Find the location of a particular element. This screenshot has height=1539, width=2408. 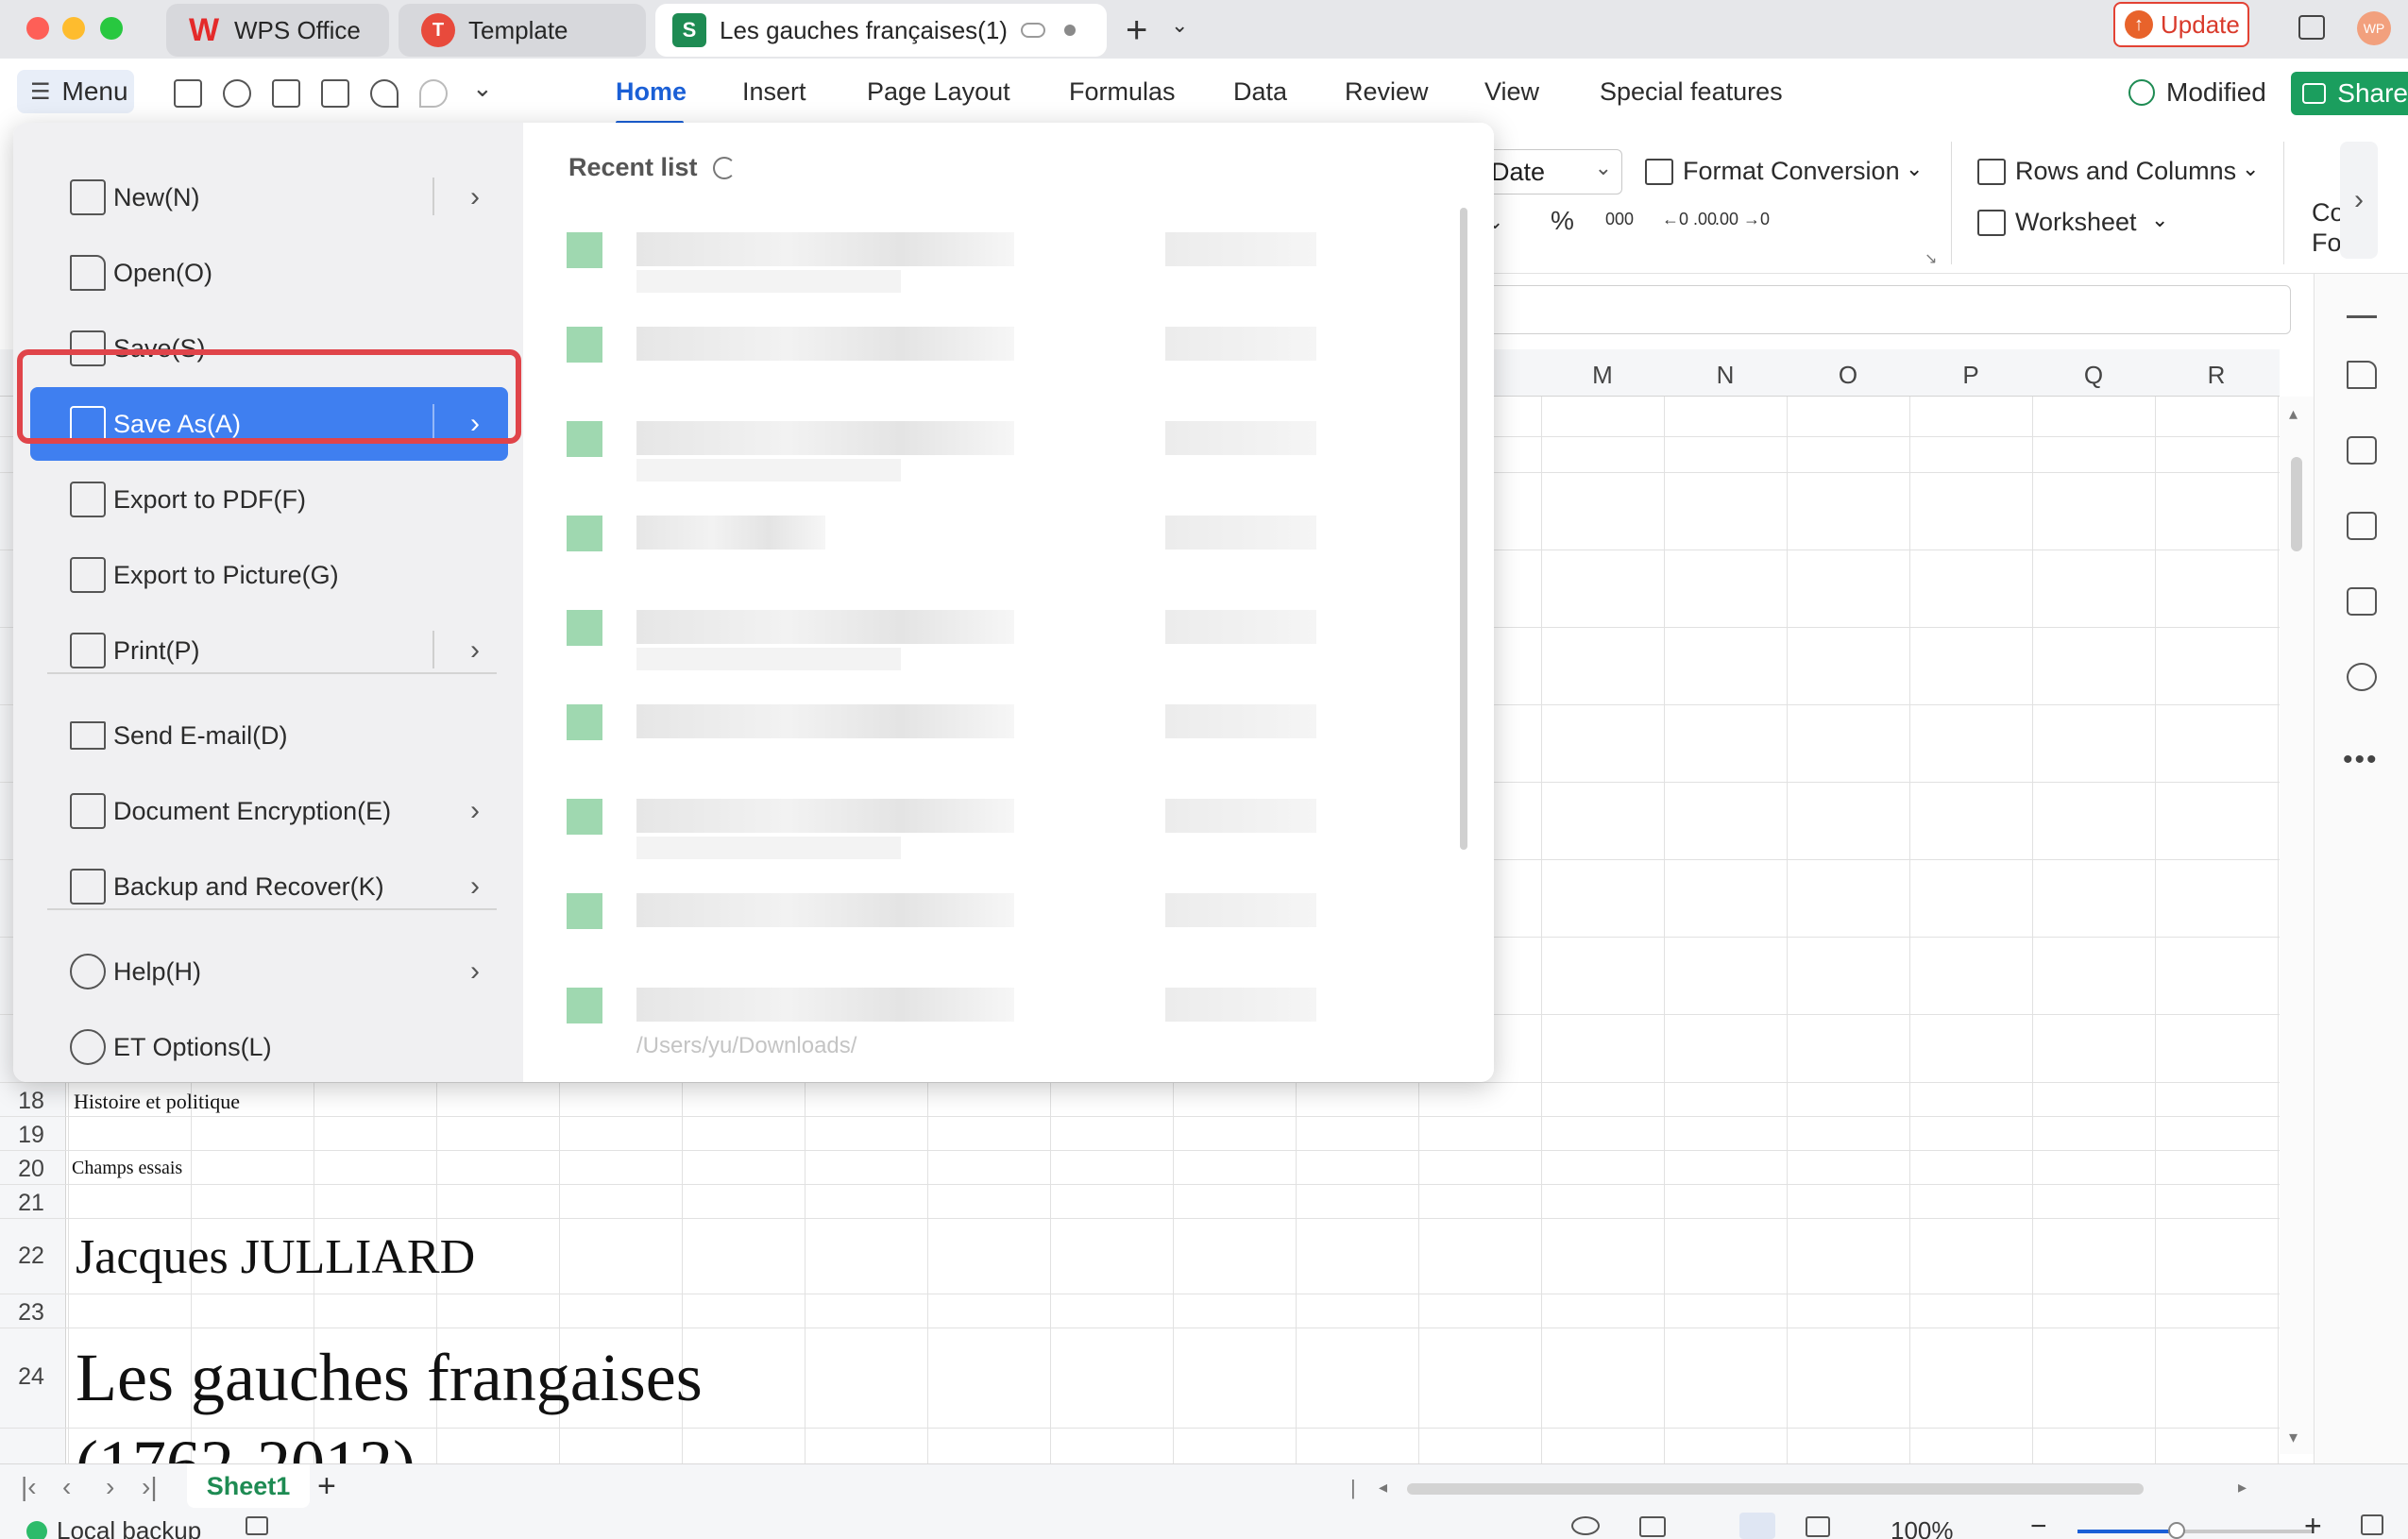

horizontal-scrollbar-thumb is located at coordinates (1775, 1489).